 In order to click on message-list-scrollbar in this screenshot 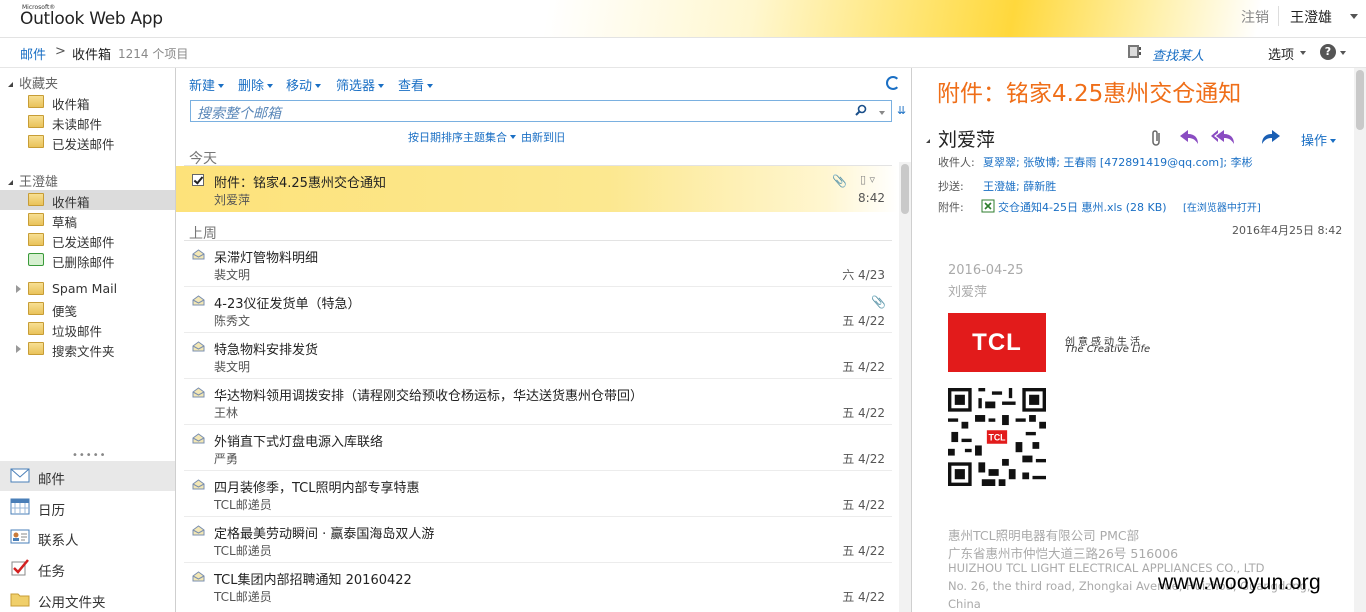, I will do `click(905, 387)`.